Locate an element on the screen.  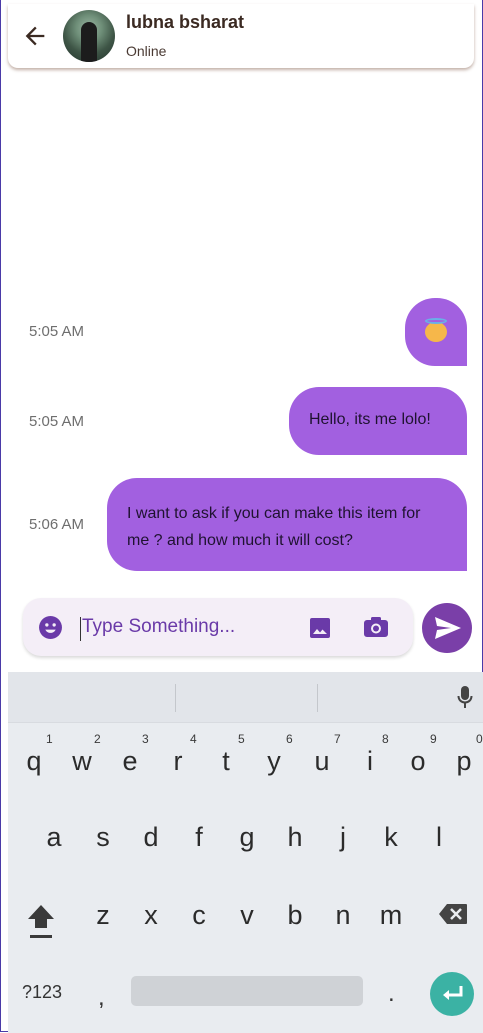
backspace-icon is located at coordinates (453, 914).